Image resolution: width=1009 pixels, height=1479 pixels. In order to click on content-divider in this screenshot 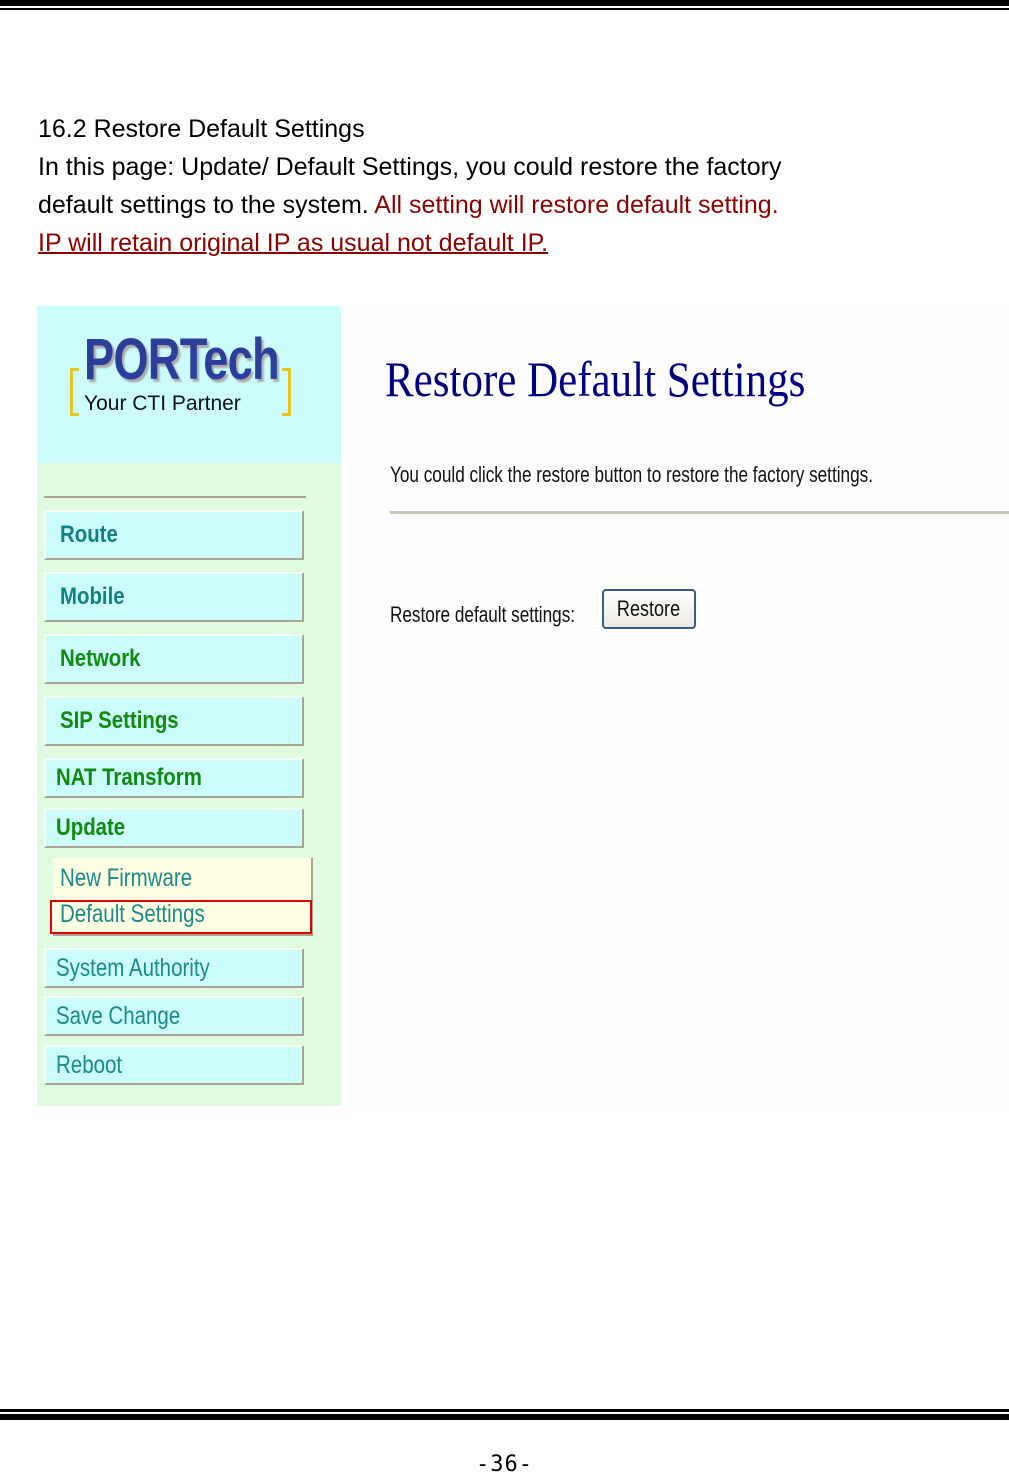, I will do `click(699, 512)`.